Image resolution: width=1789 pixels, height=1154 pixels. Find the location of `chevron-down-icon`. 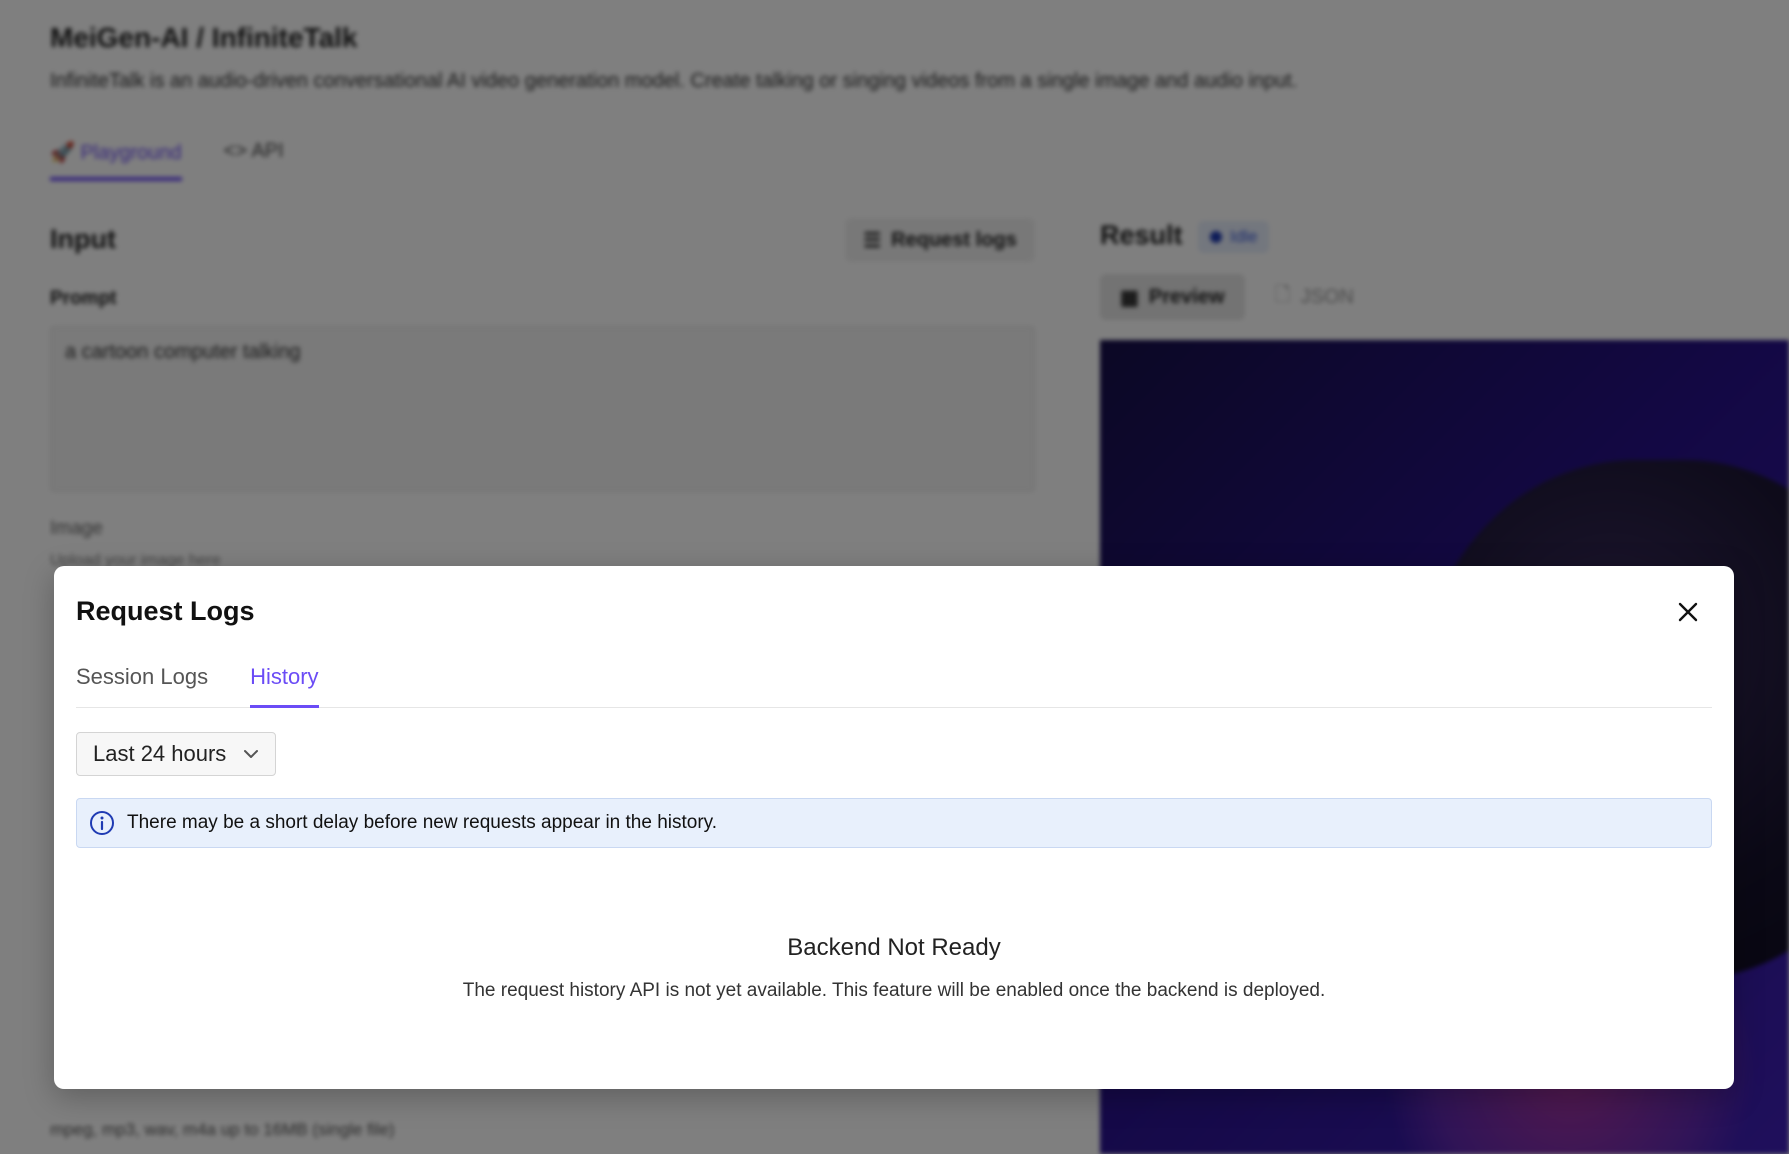

chevron-down-icon is located at coordinates (251, 754).